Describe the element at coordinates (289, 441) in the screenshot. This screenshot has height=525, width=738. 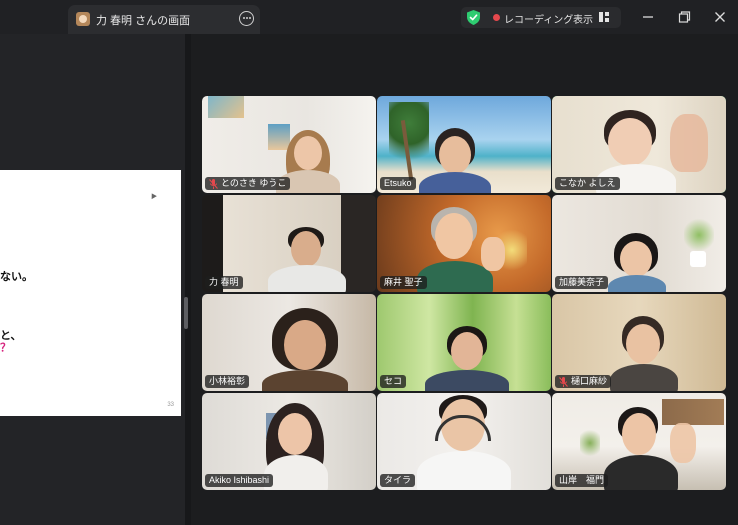
I see `participant-tile: Akiko Ishibashi` at that location.